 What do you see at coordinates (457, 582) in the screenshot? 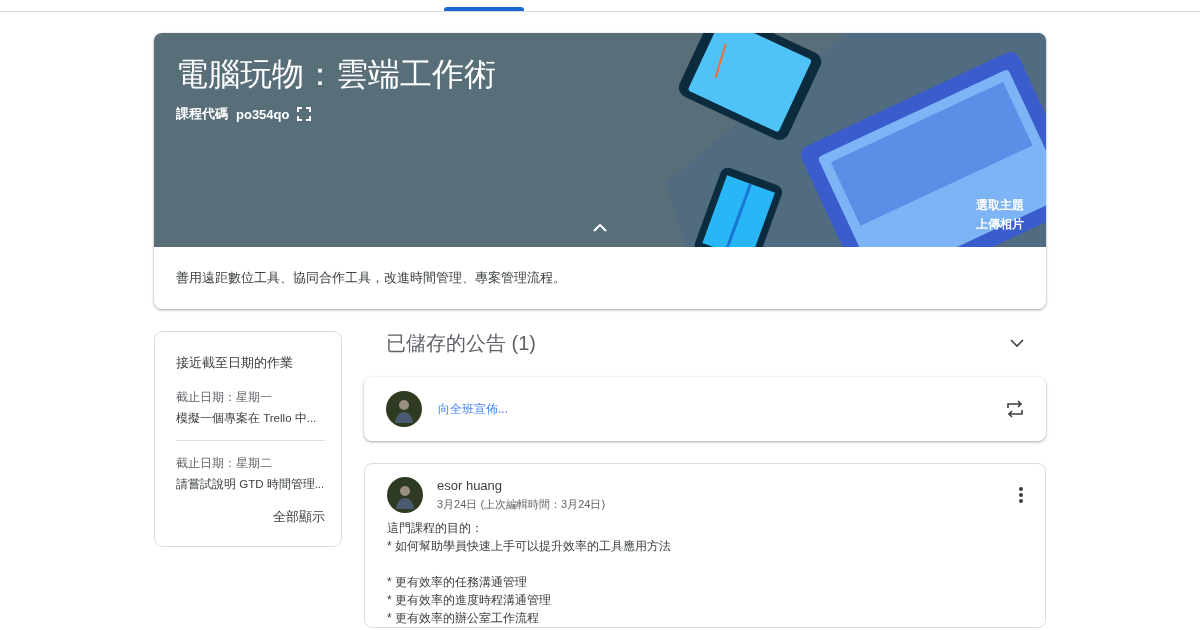
I see `post-text-line: * 更有效率的任務溝通管理` at bounding box center [457, 582].